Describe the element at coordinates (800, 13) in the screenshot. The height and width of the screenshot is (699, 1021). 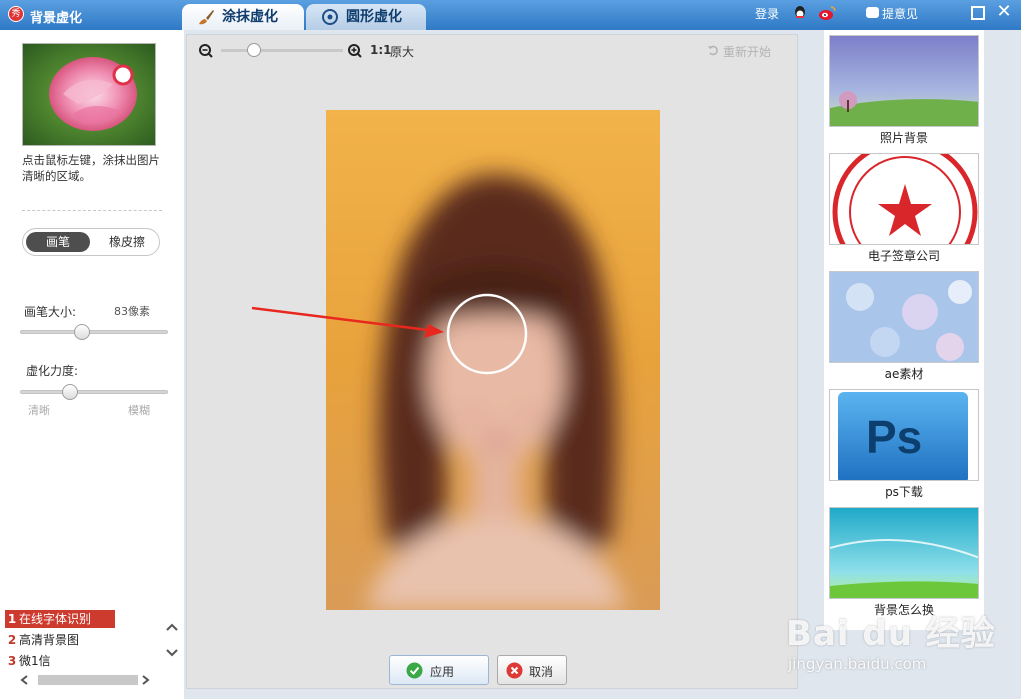
I see `qq-icon` at that location.